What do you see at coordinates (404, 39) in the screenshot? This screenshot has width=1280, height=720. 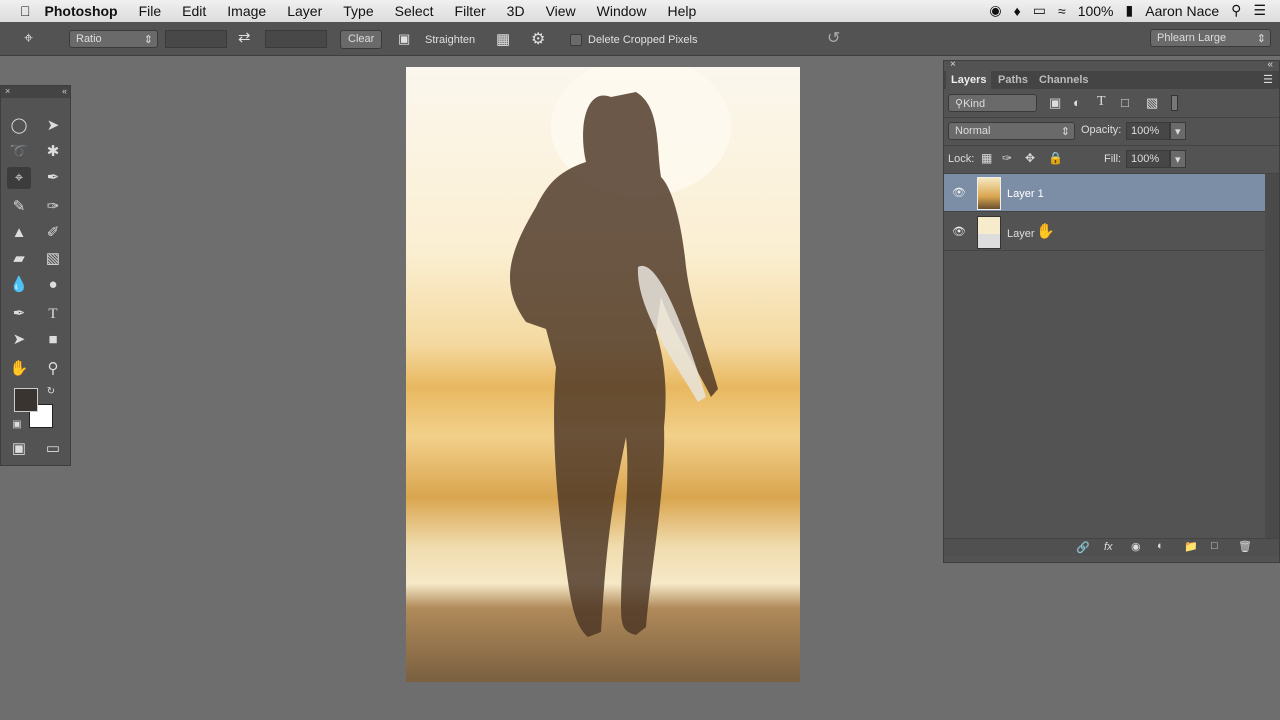 I see `straighten-icon: ▣` at bounding box center [404, 39].